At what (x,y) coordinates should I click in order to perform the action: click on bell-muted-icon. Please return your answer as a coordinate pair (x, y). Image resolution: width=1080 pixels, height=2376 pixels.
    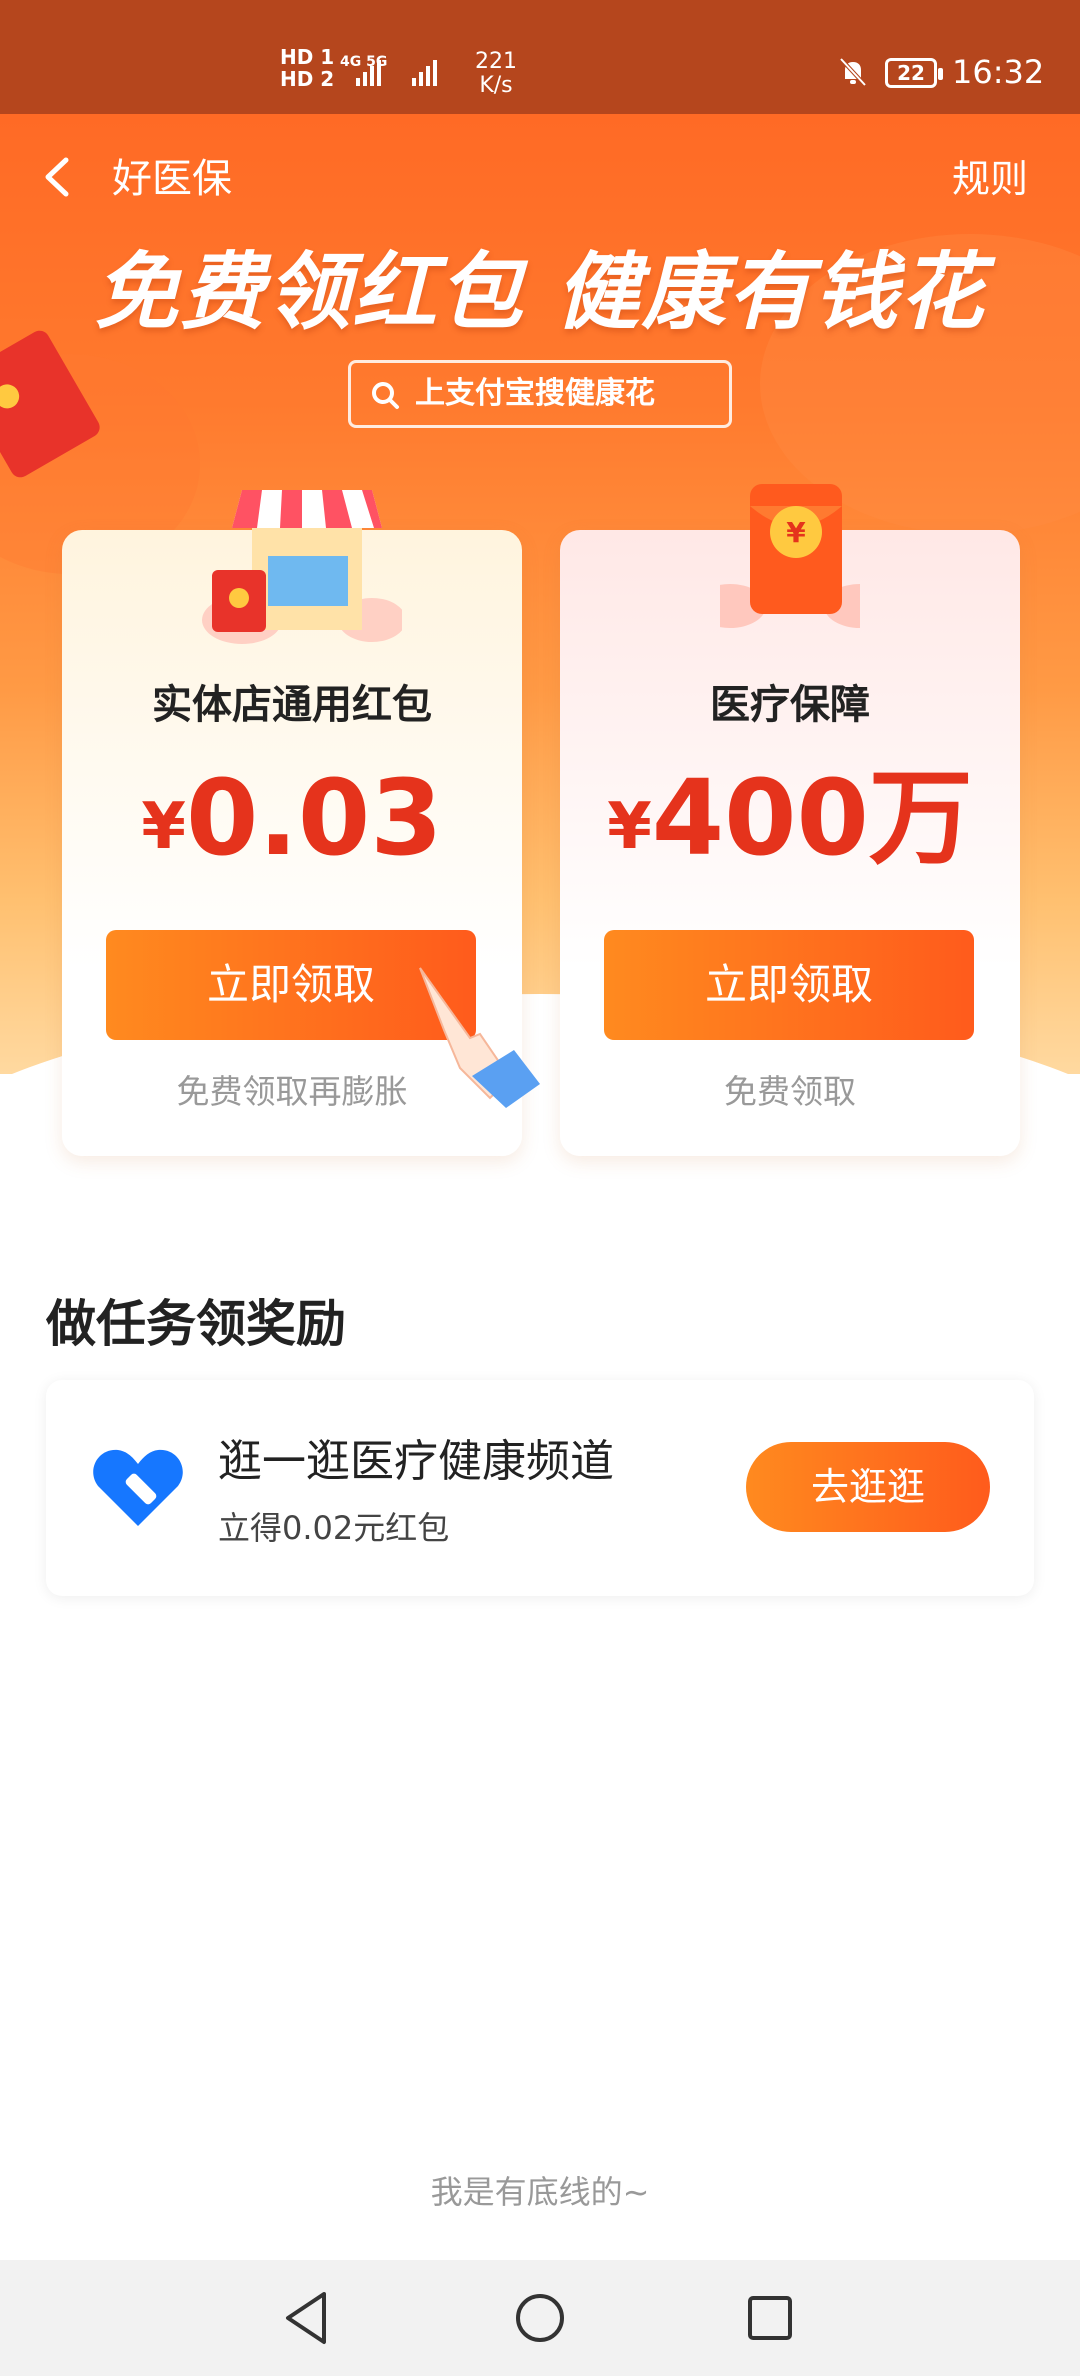
    Looking at the image, I should click on (853, 72).